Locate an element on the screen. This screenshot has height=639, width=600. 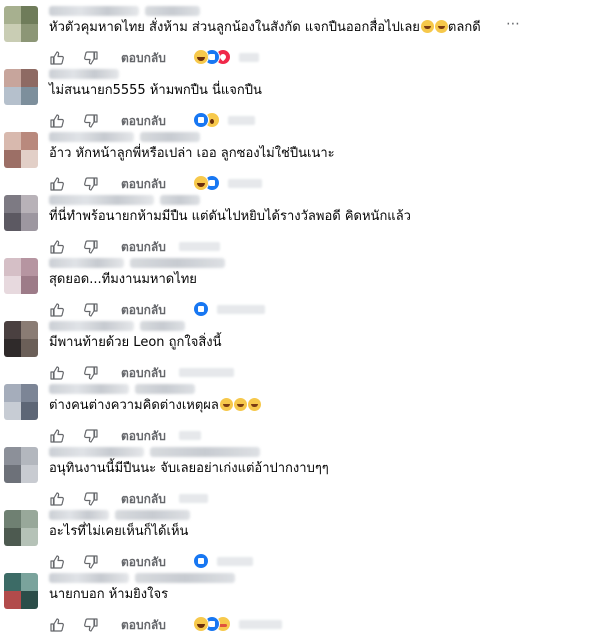
comment-item: อะไรที่ไม่เคยเห็นก็ได้เห็นตอบกลับ is located at coordinates (300, 541).